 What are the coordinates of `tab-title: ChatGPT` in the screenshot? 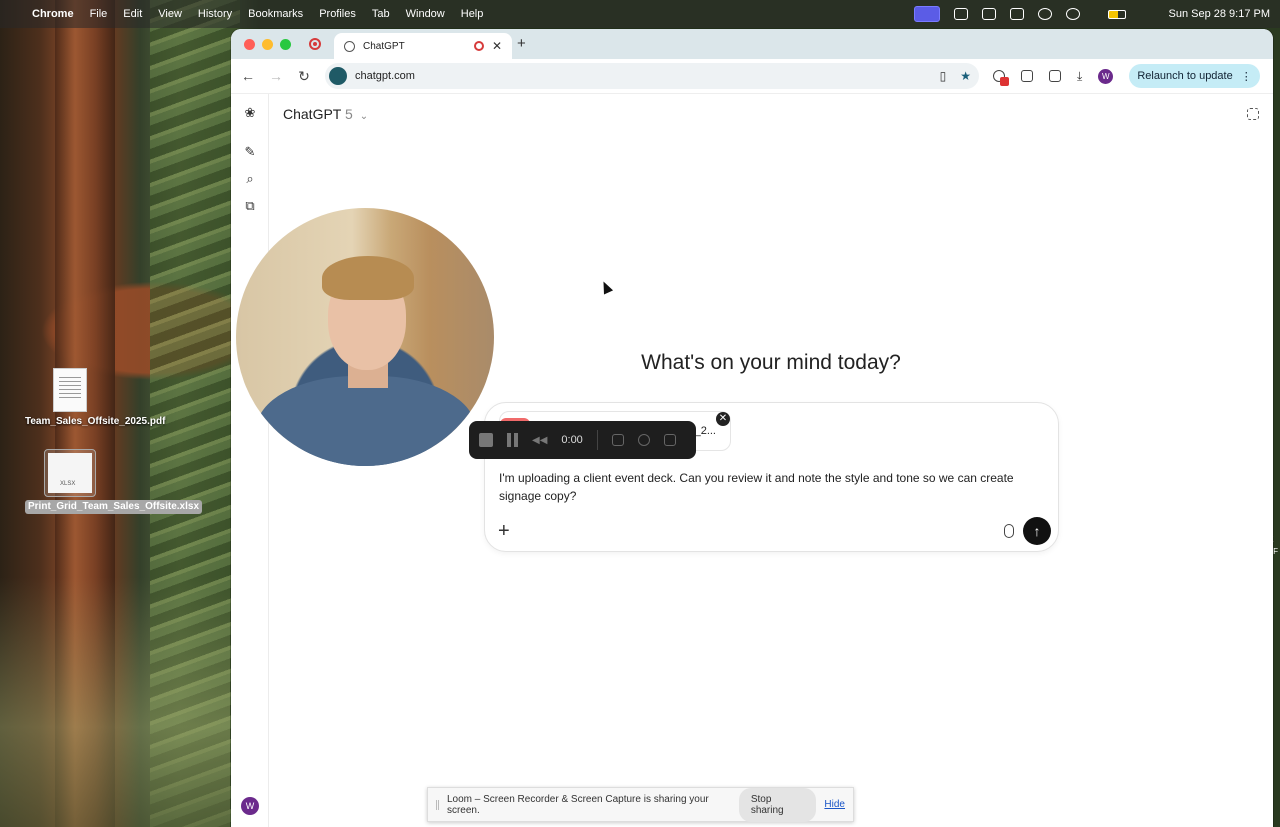 It's located at (384, 46).